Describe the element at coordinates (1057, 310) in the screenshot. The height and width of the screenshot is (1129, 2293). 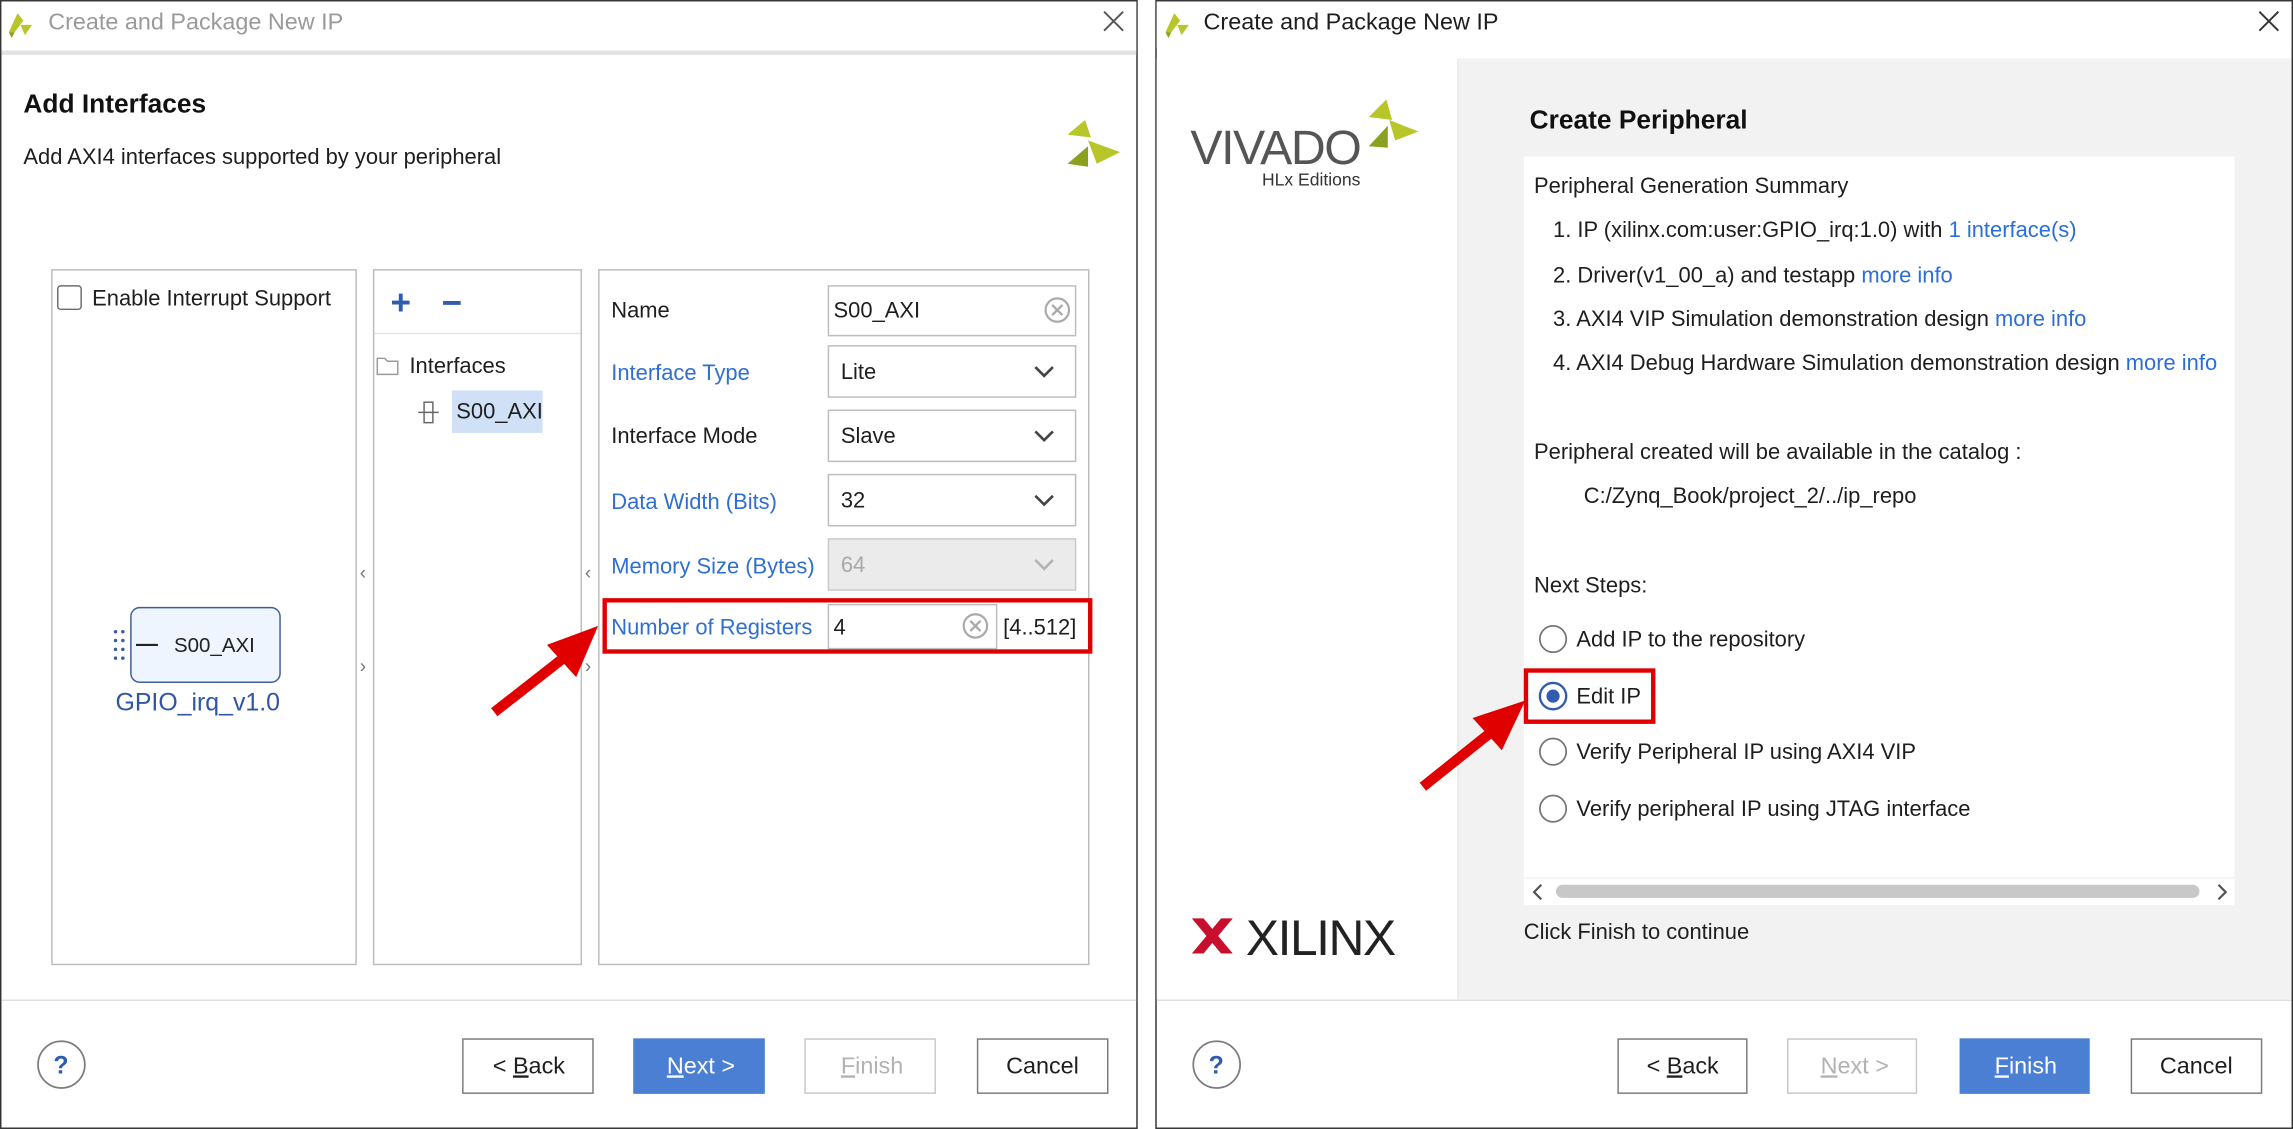
I see `clear-name-icon` at that location.